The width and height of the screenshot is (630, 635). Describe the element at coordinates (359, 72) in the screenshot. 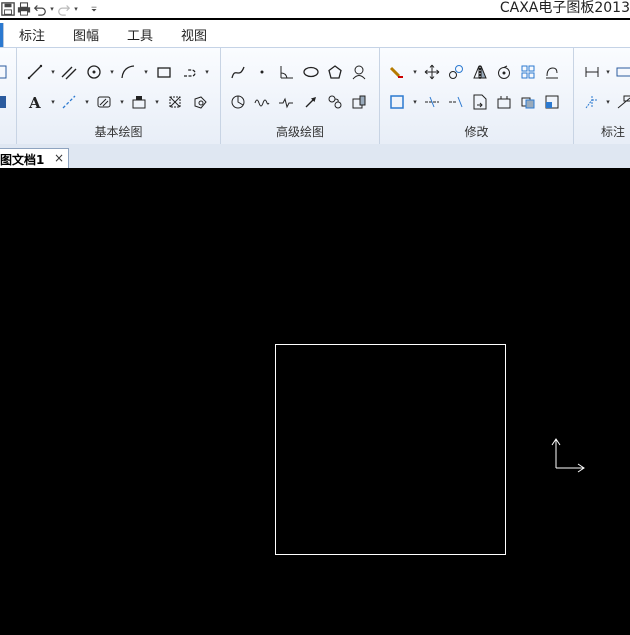

I see `user-curve-icon` at that location.